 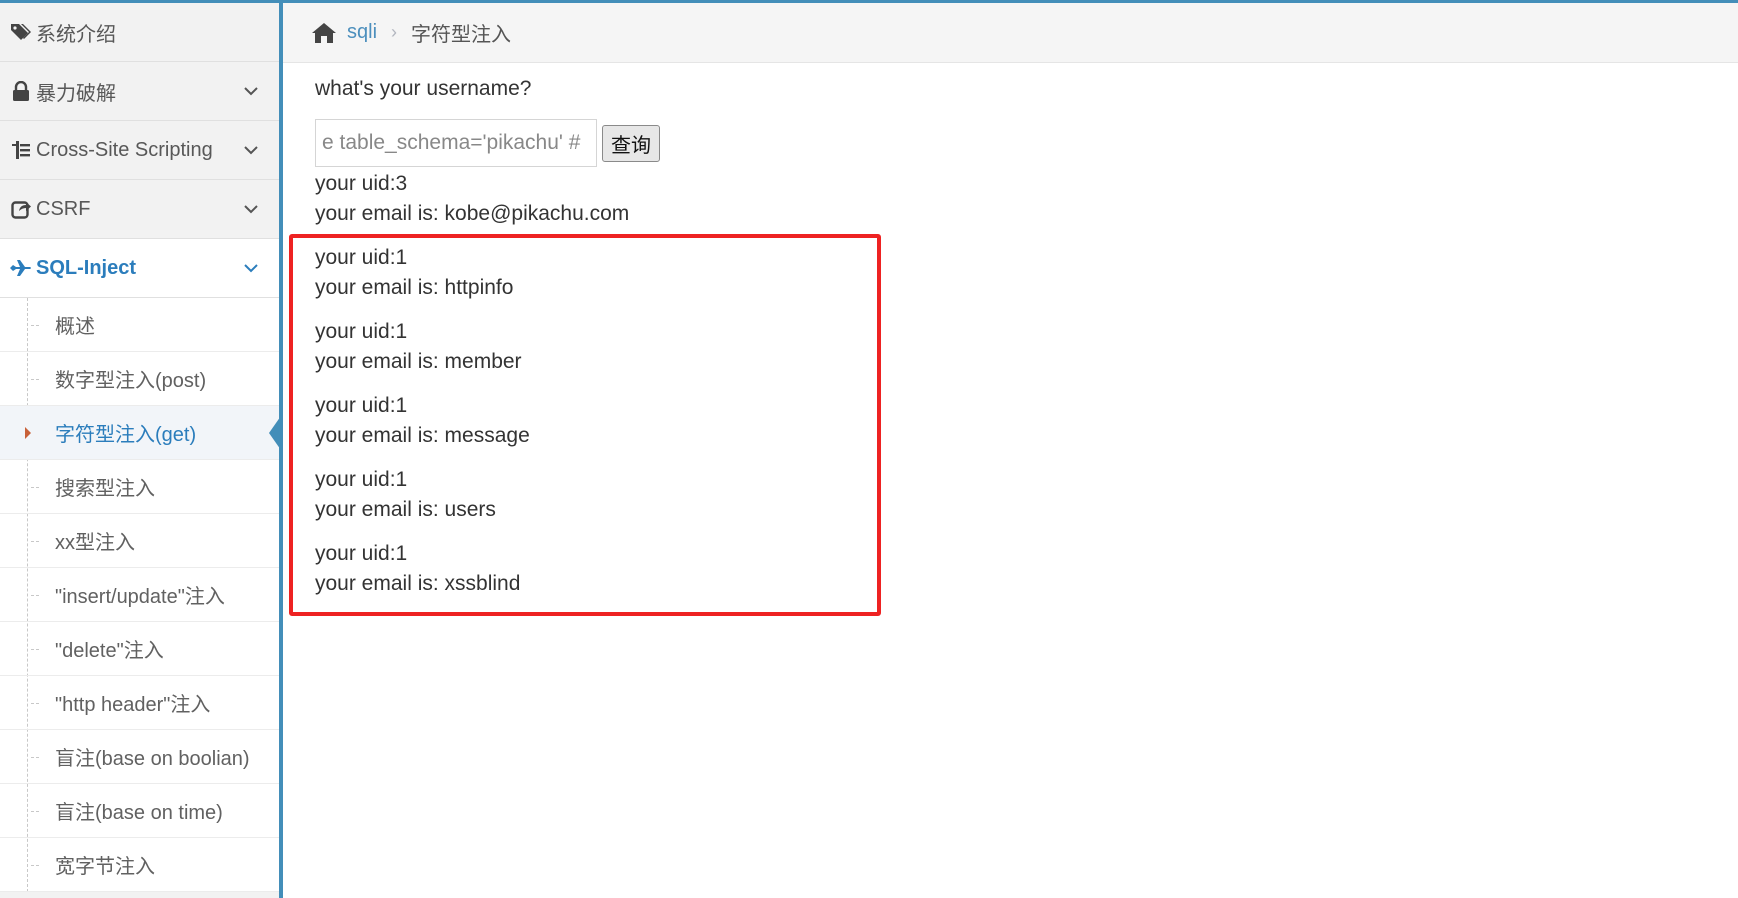 I want to click on submenu-item-label: 搜索型注入, so click(x=105, y=489).